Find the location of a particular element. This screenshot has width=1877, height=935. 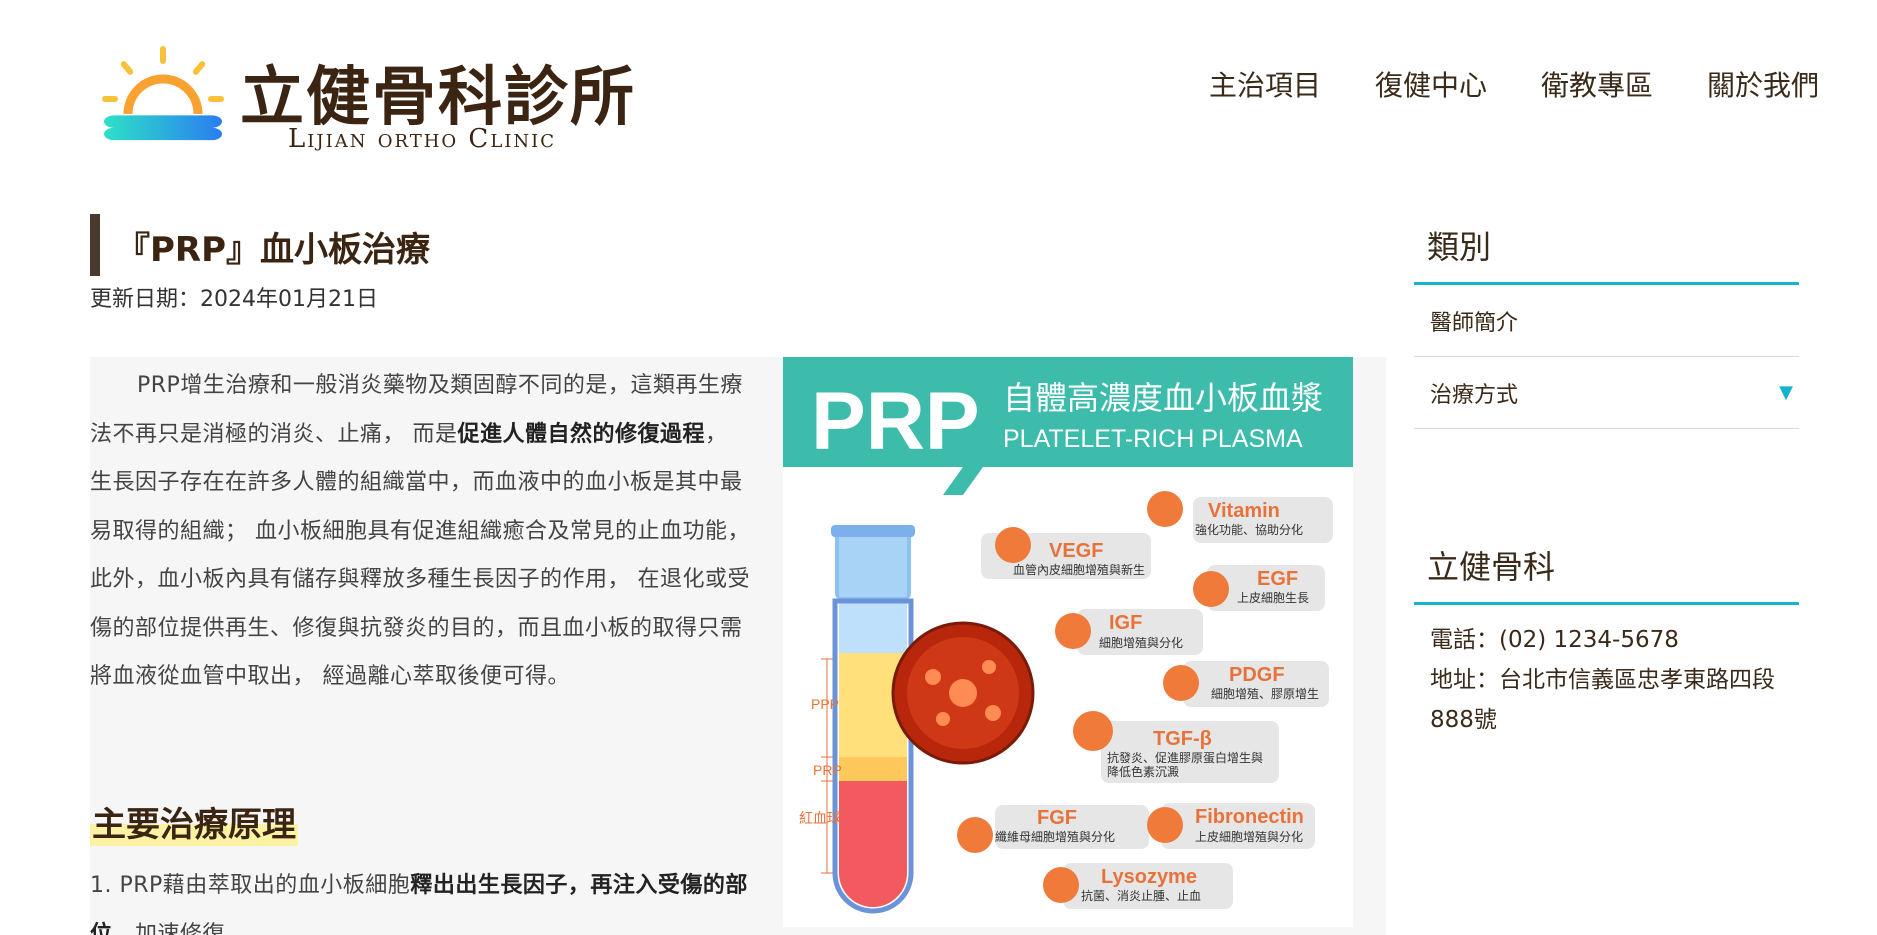

nav-item-rehab-center: 復健中心 is located at coordinates (1431, 84).